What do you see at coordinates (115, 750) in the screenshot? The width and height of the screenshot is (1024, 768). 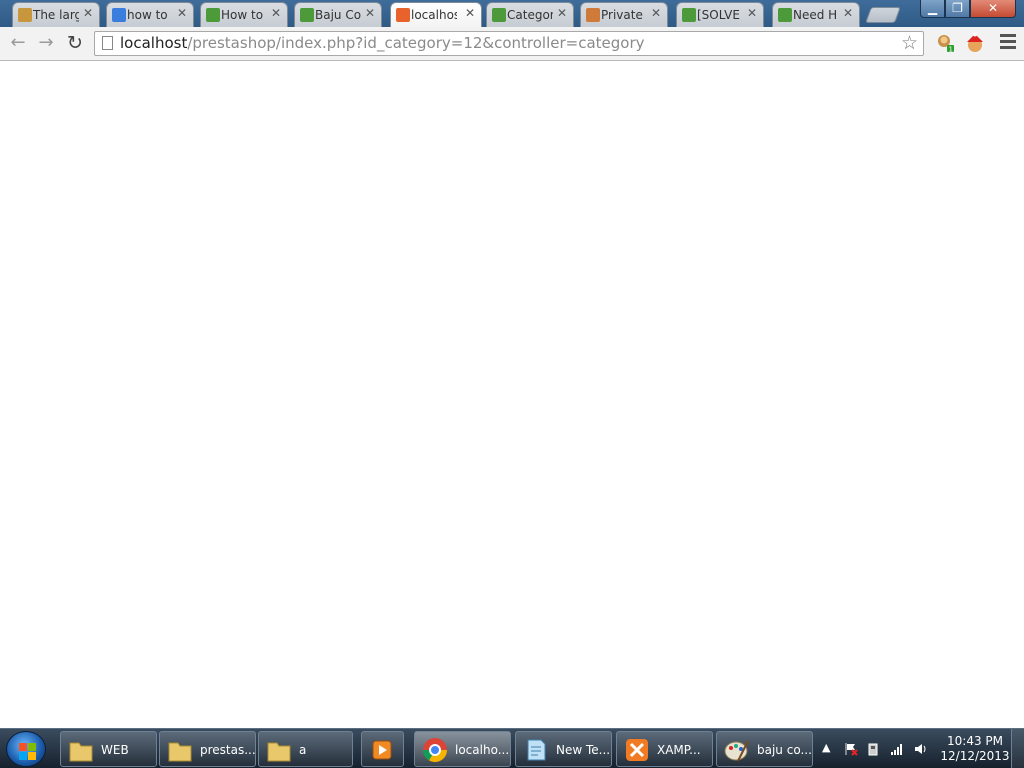 I see `taskbar-label: WEB` at bounding box center [115, 750].